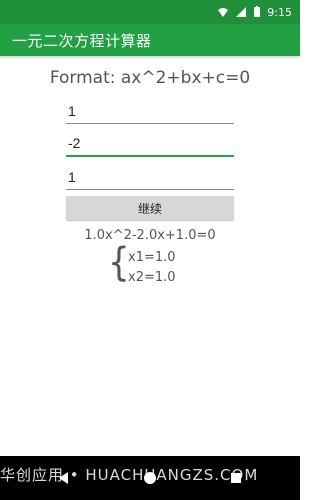 The height and width of the screenshot is (500, 320). What do you see at coordinates (150, 235) in the screenshot?
I see `equation-text: 1.0x^2-2.0x+1.0=0` at bounding box center [150, 235].